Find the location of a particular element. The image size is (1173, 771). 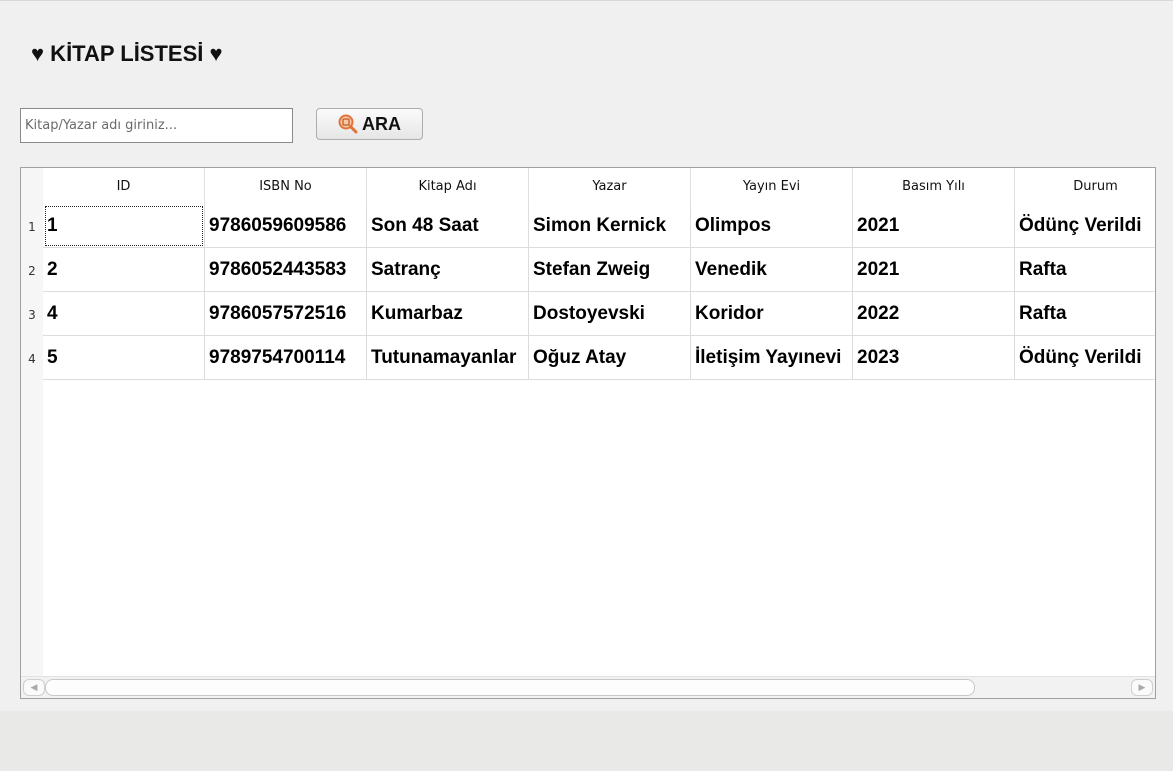

column-header-status: Durum is located at coordinates (1085, 186).